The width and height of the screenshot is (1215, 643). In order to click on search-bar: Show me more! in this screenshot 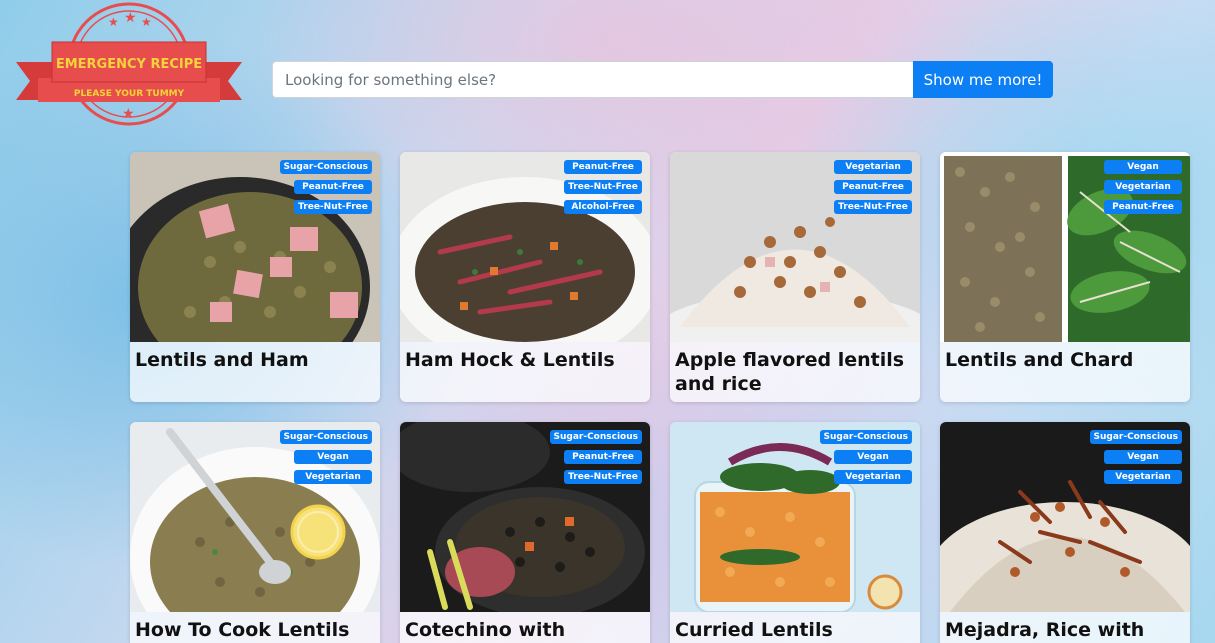, I will do `click(662, 79)`.